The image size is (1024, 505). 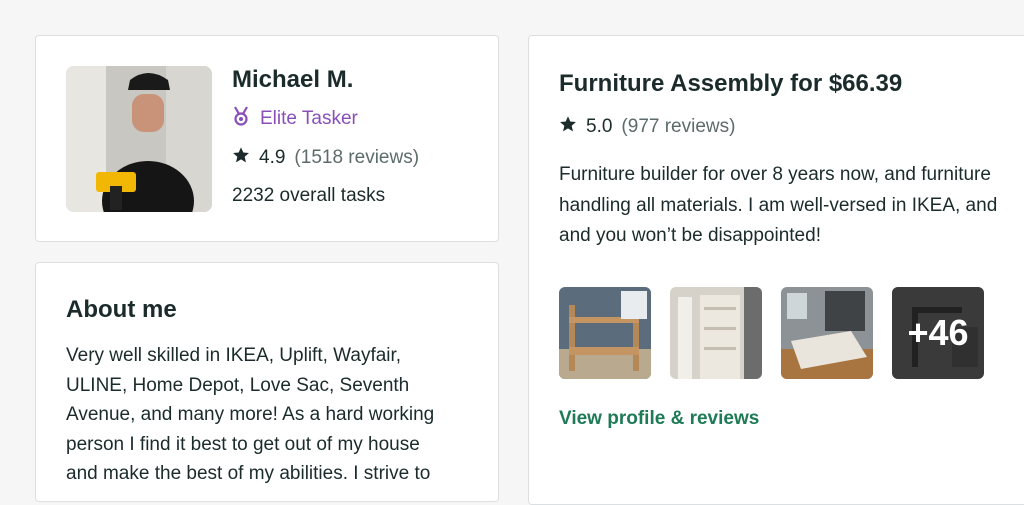 I want to click on work-photos: +46, so click(x=771, y=333).